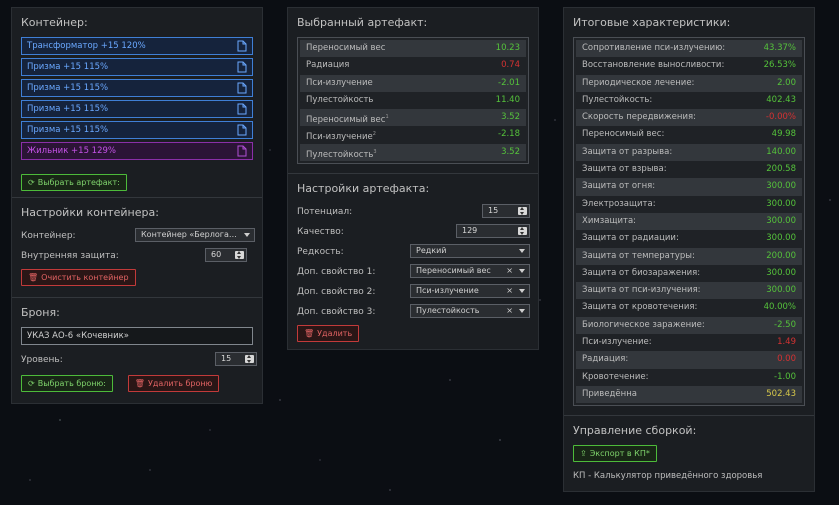 The width and height of the screenshot is (839, 505). I want to click on prop1-select: Переносимый вес ×, so click(470, 271).